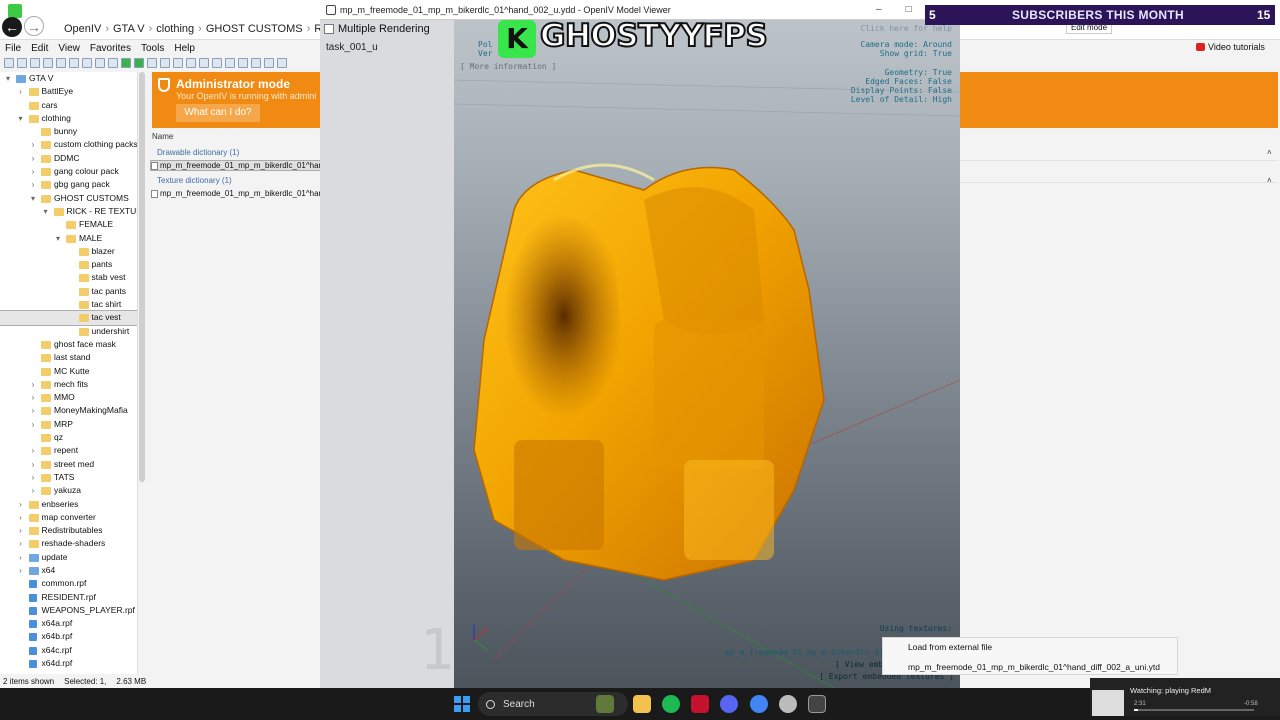 This screenshot has width=1280, height=720. I want to click on menu-item-tools: Tools, so click(152, 48).